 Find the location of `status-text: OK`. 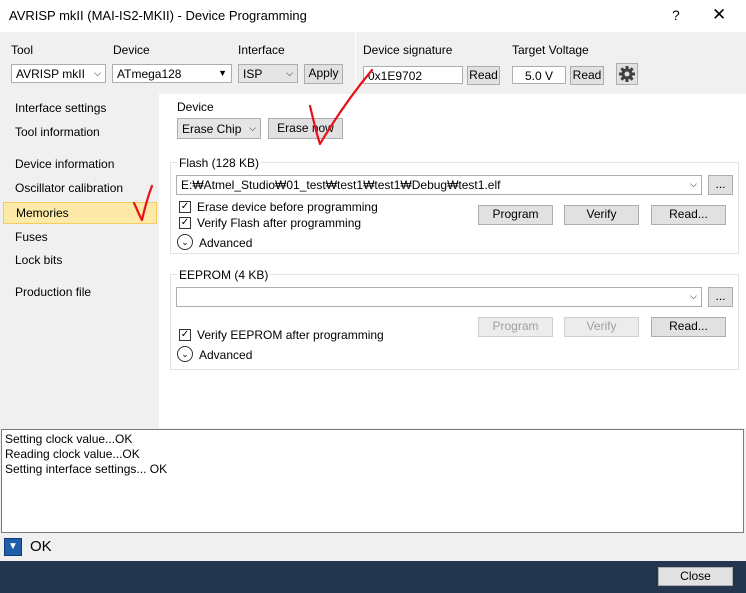

status-text: OK is located at coordinates (41, 546).